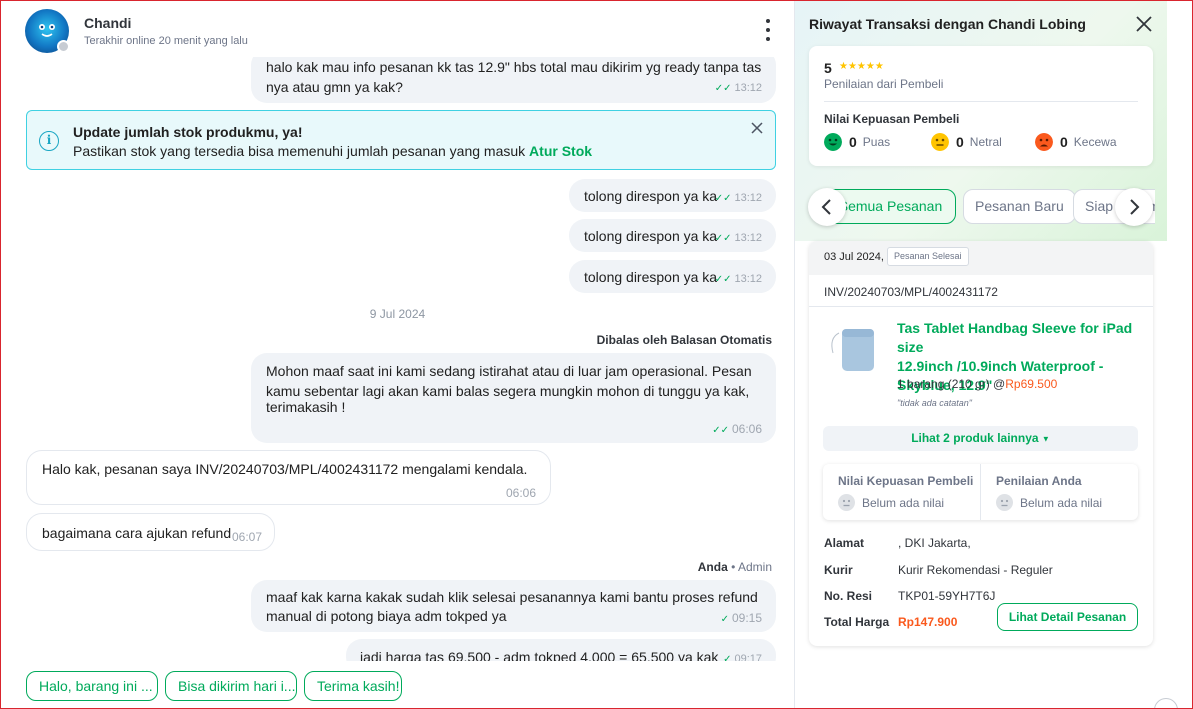  Describe the element at coordinates (306, 407) in the screenshot. I see `message-text: terimakasih !` at that location.